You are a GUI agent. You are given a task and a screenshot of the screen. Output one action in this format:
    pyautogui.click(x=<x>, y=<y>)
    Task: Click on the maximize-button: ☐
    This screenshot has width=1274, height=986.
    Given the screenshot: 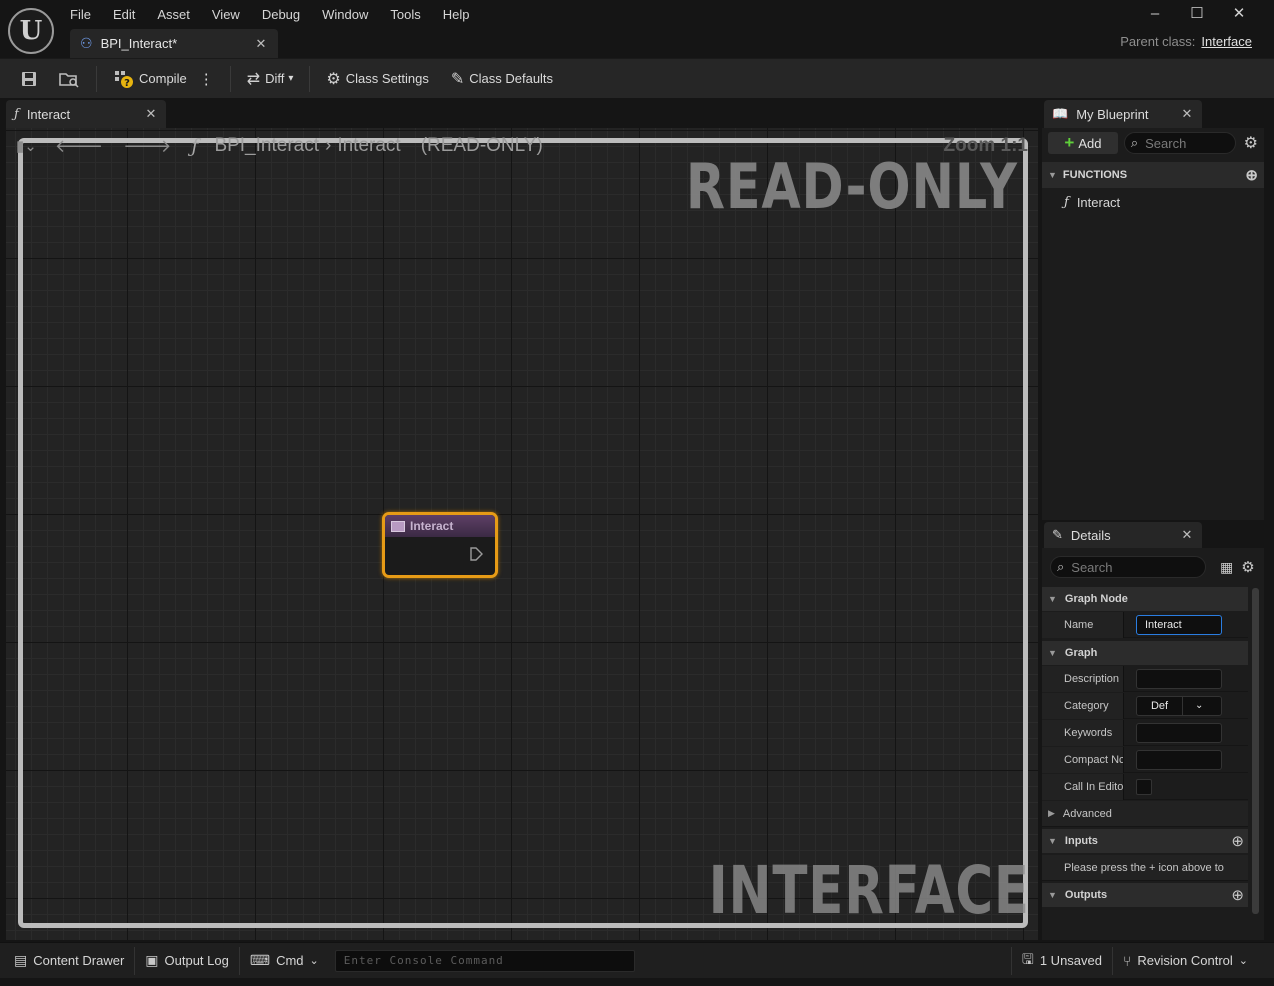 What is the action you would take?
    pyautogui.click(x=1197, y=13)
    